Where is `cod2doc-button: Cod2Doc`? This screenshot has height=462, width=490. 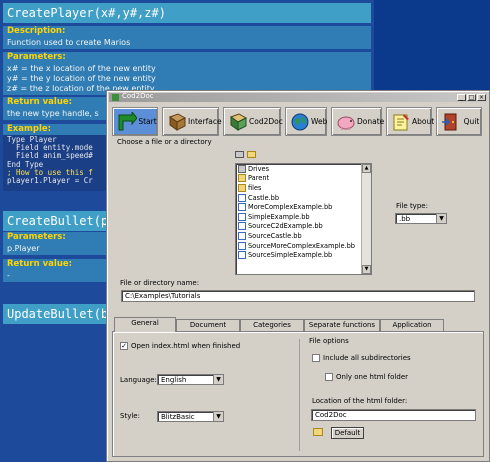 cod2doc-button: Cod2Doc is located at coordinates (253, 121).